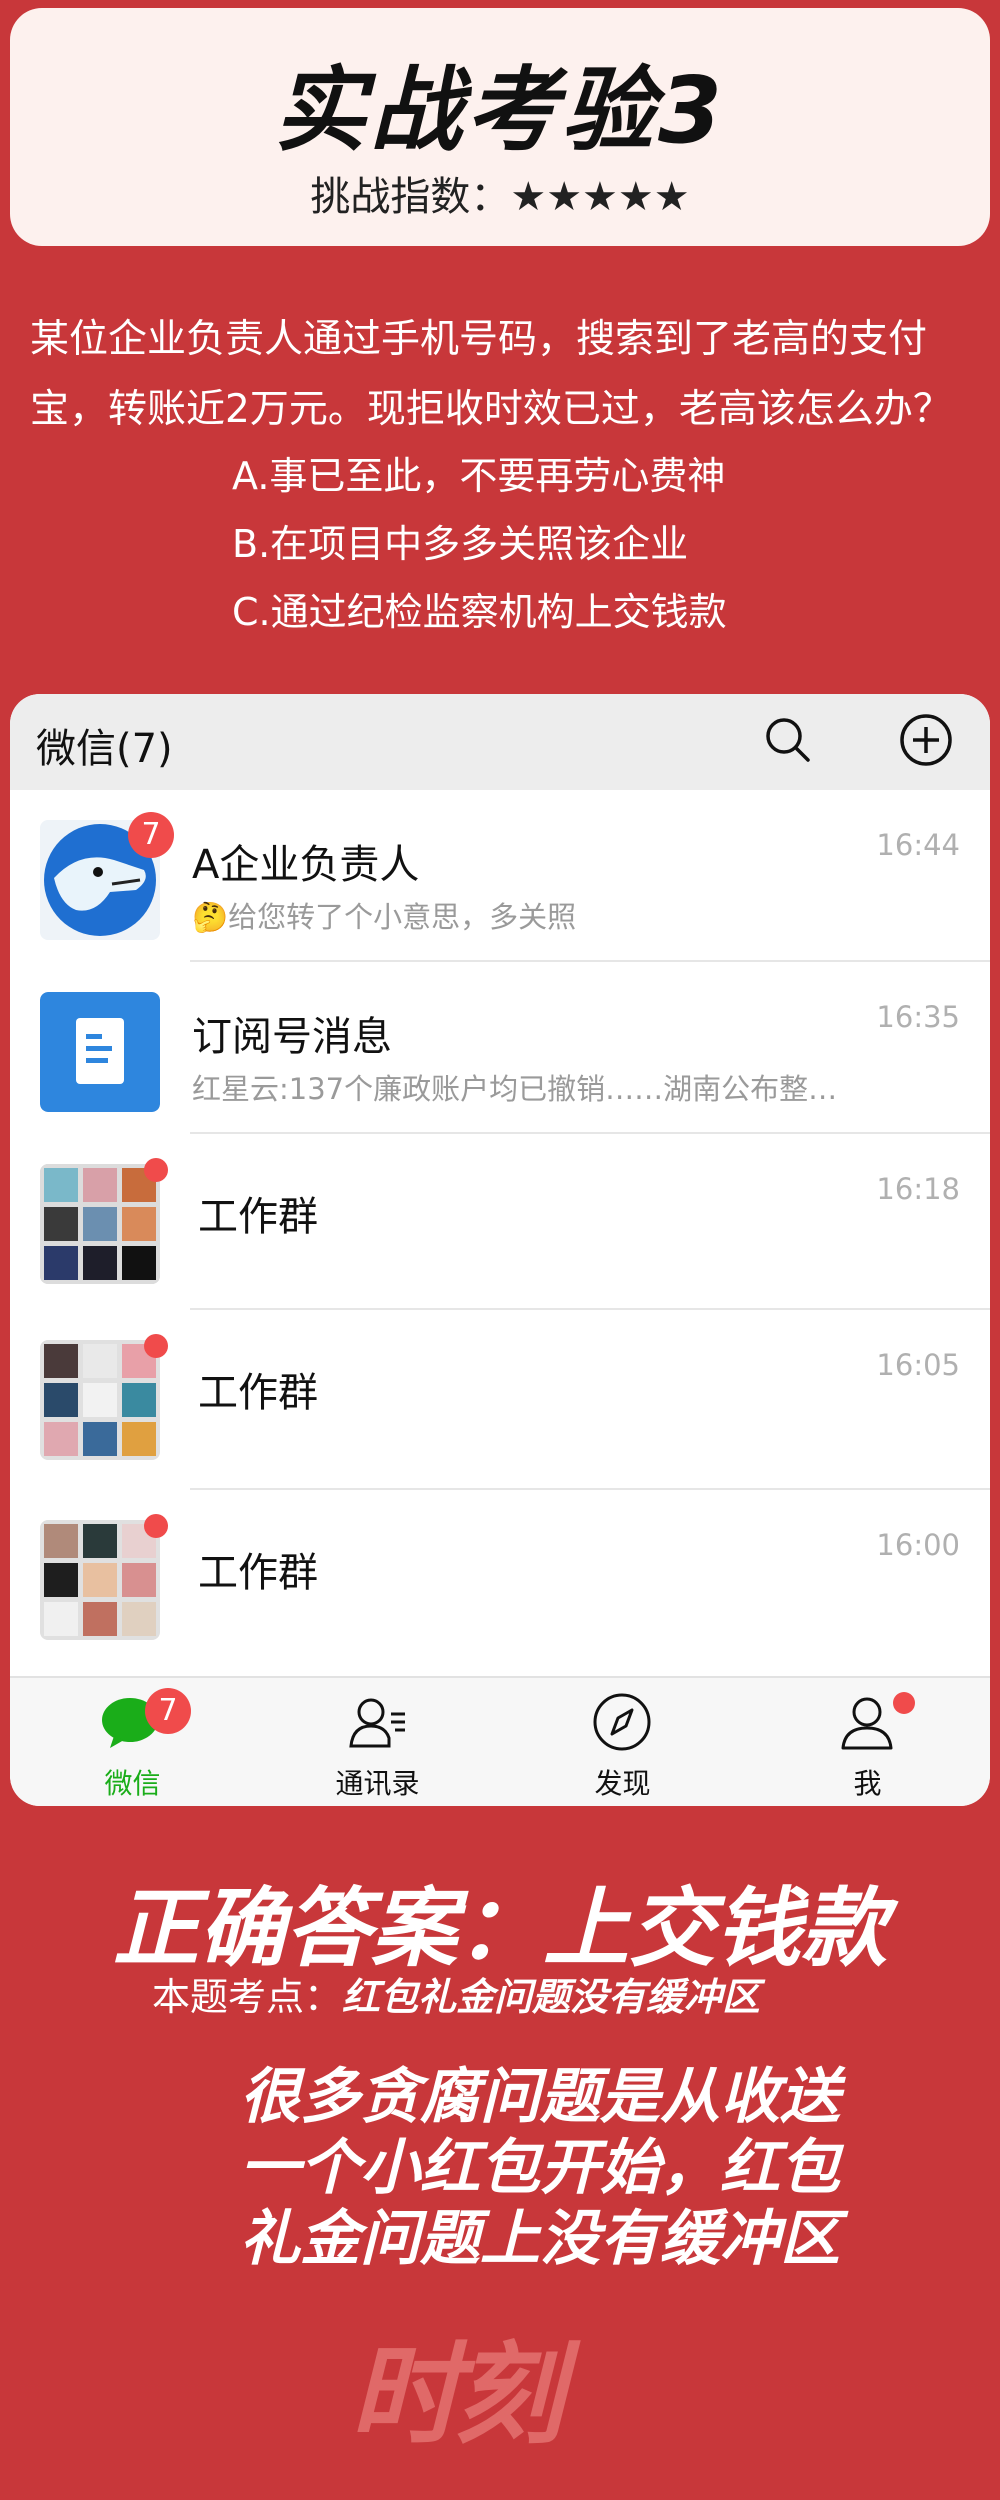  I want to click on brand-watermark: 时刻, so click(457, 2395).